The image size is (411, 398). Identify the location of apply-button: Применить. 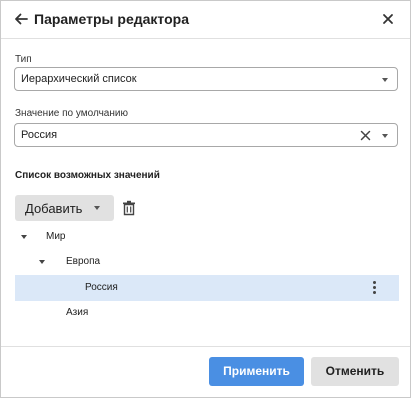
(256, 371).